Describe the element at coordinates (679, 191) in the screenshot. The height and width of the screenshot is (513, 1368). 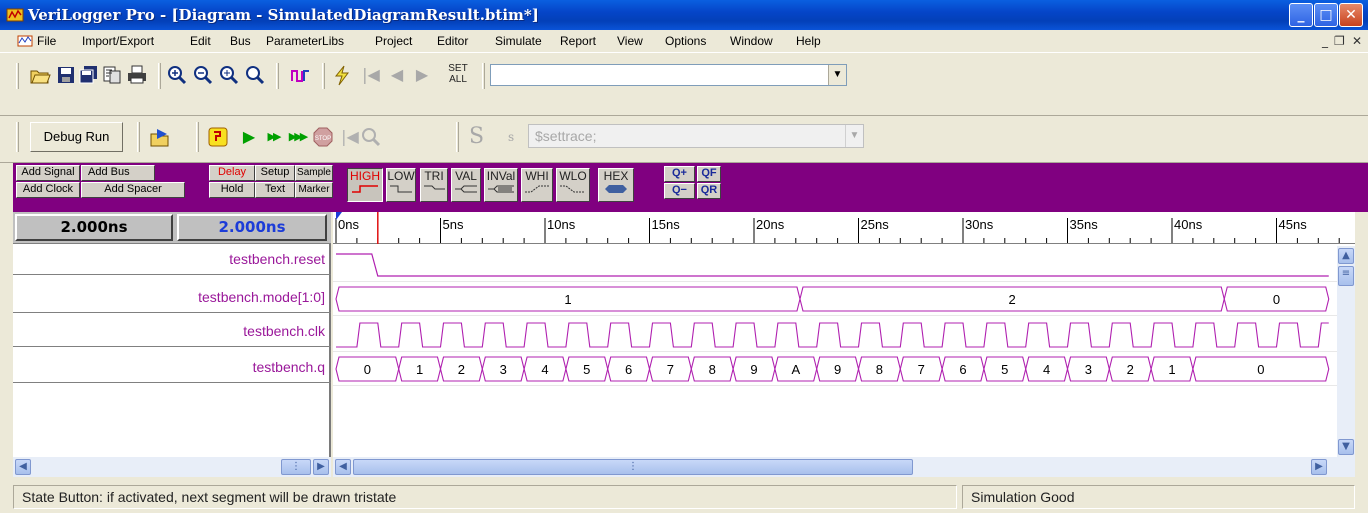
I see `zoom-out-small-button: Q−` at that location.